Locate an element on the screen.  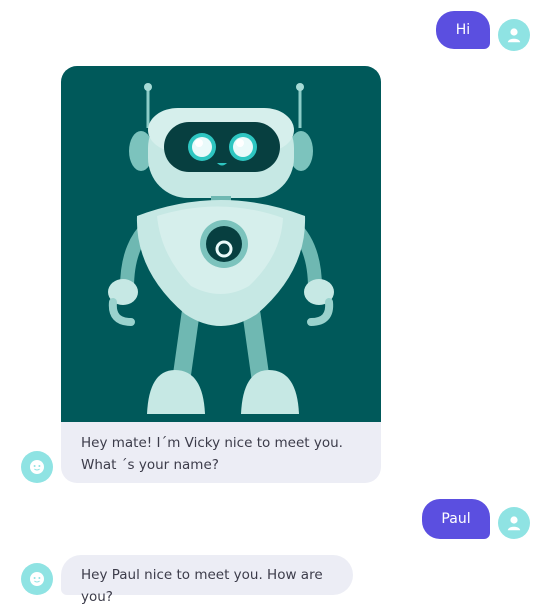
user-message-bubble: Paul is located at coordinates (456, 519).